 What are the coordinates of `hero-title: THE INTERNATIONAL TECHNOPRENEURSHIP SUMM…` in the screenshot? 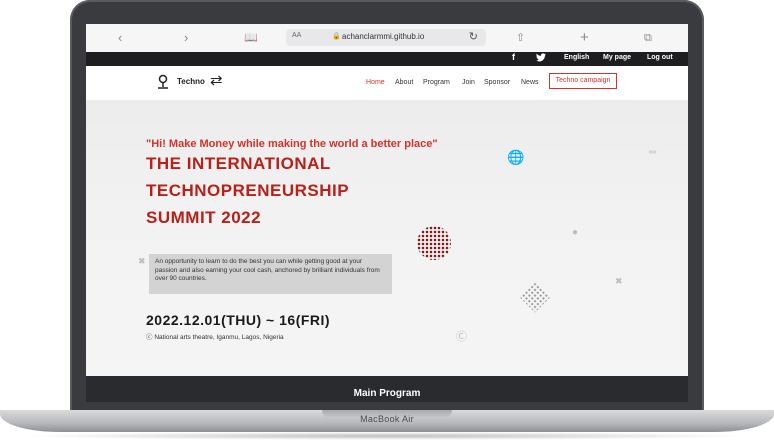 It's located at (247, 190).